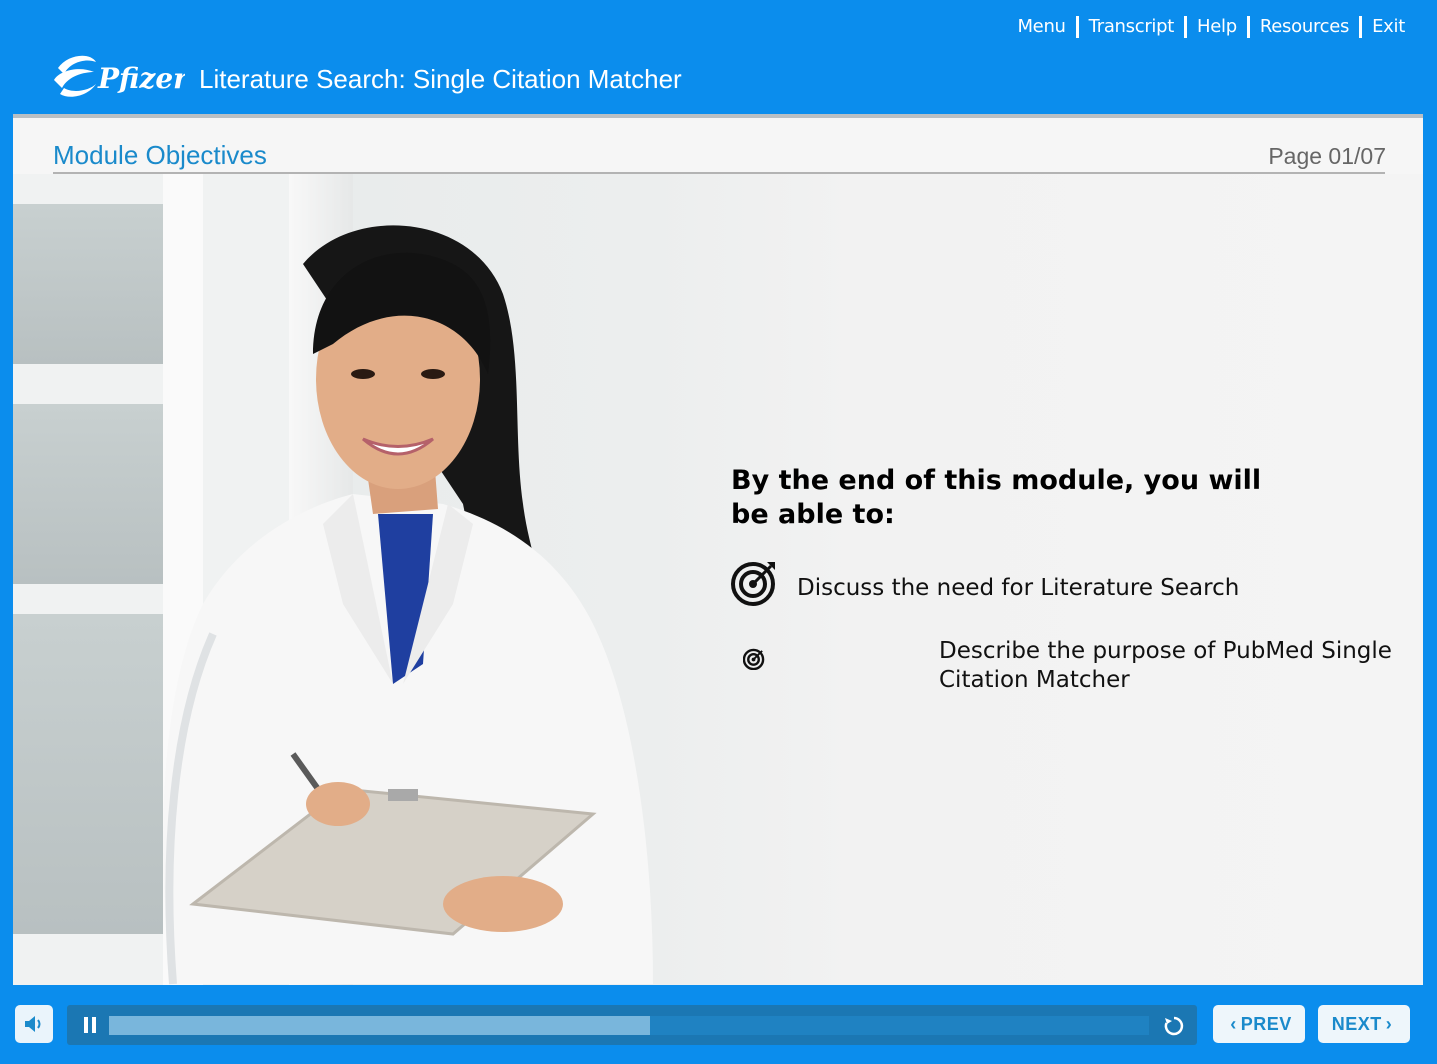  I want to click on next-label: NEXT, so click(1356, 1023).